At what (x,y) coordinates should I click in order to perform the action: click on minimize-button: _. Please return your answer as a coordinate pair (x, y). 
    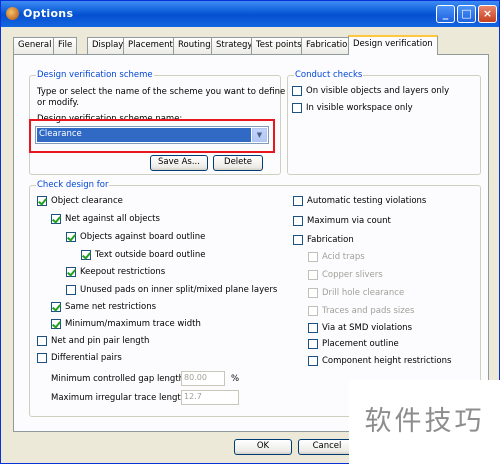
    Looking at the image, I should click on (445, 14).